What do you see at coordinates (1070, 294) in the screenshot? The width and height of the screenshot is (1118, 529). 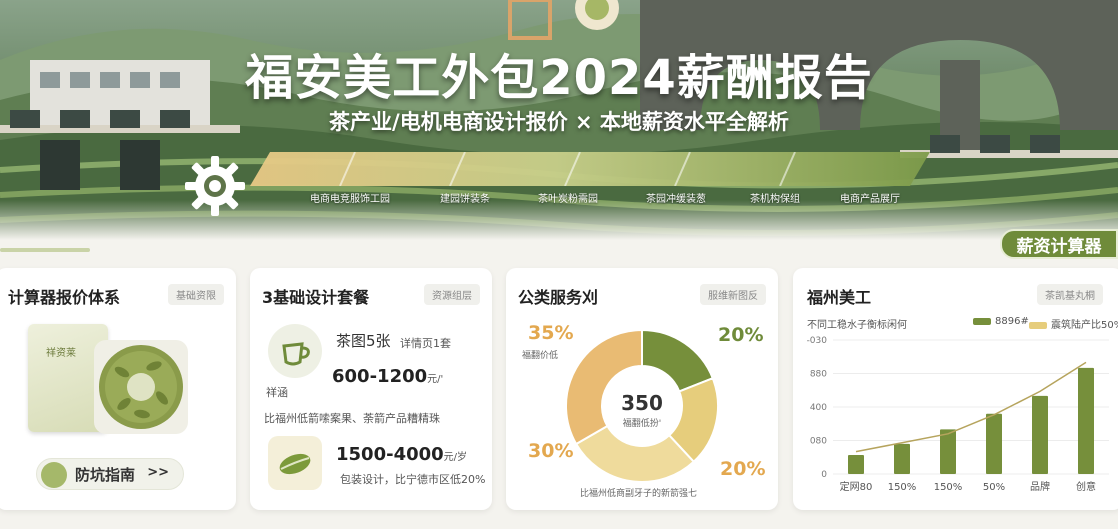 I see `card-tag: 茶凯基丸桐` at bounding box center [1070, 294].